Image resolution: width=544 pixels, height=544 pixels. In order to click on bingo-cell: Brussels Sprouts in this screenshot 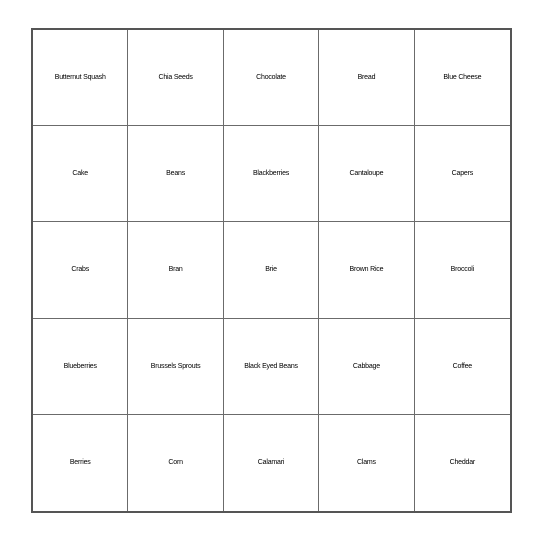, I will do `click(176, 366)`.